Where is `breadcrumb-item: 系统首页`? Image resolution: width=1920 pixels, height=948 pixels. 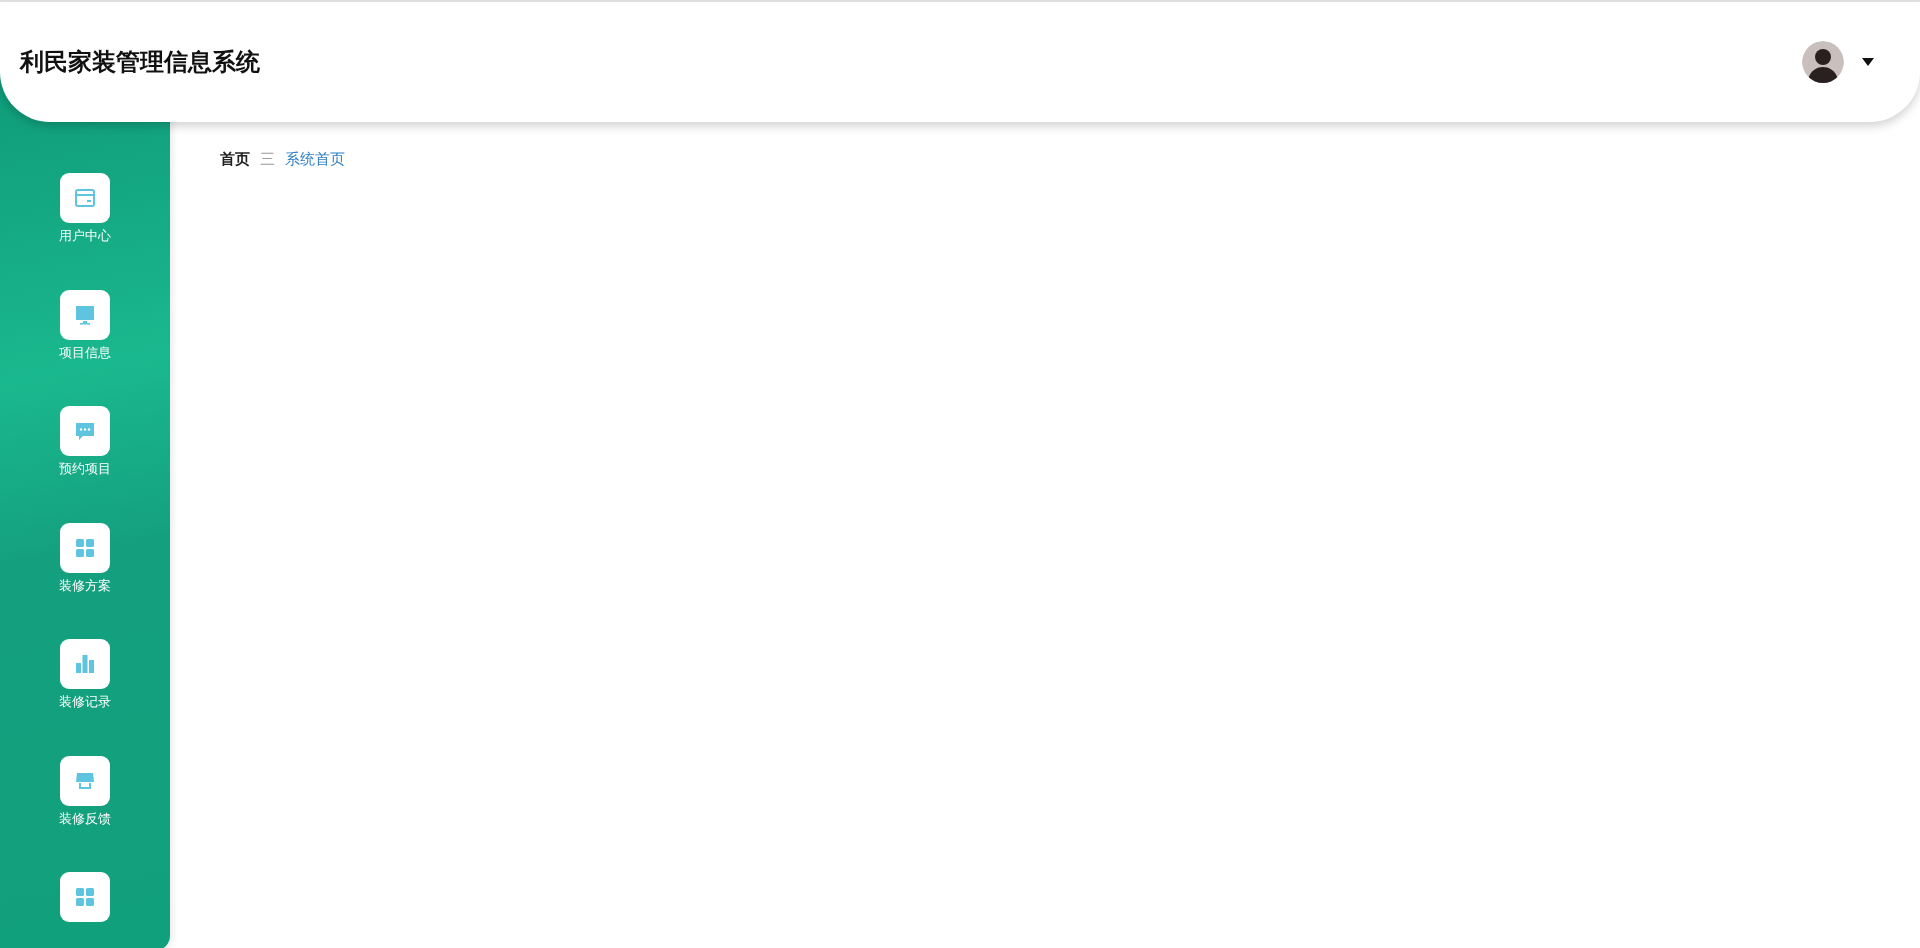 breadcrumb-item: 系统首页 is located at coordinates (315, 159).